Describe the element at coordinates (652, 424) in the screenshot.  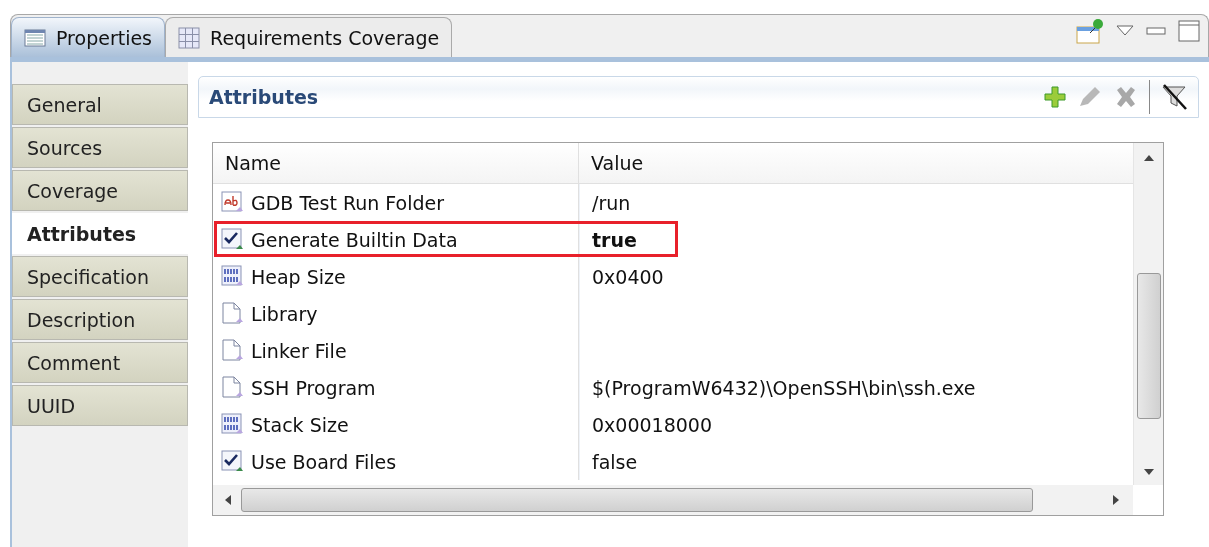
I see `attribute-value: 0x00018000` at that location.